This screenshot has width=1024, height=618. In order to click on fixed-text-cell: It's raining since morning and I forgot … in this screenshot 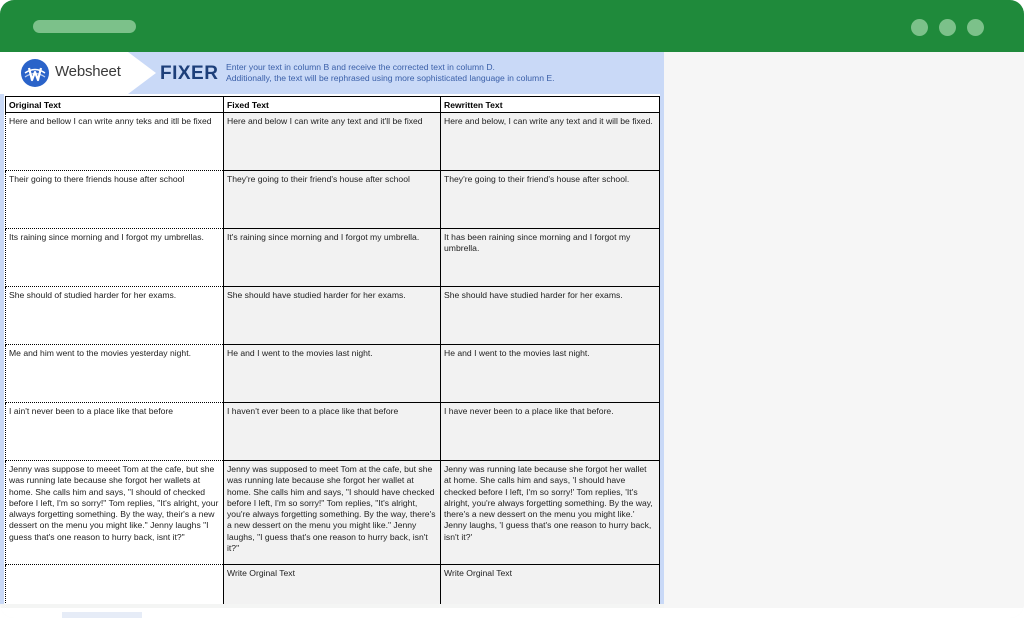, I will do `click(332, 257)`.